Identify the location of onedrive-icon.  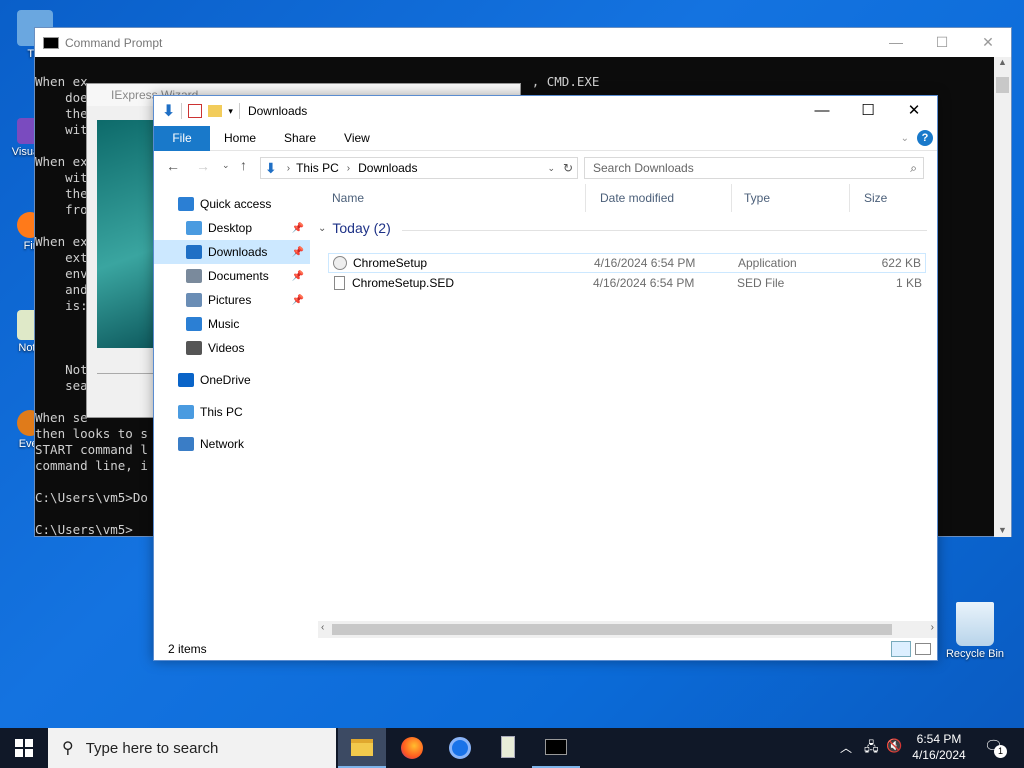
(186, 380).